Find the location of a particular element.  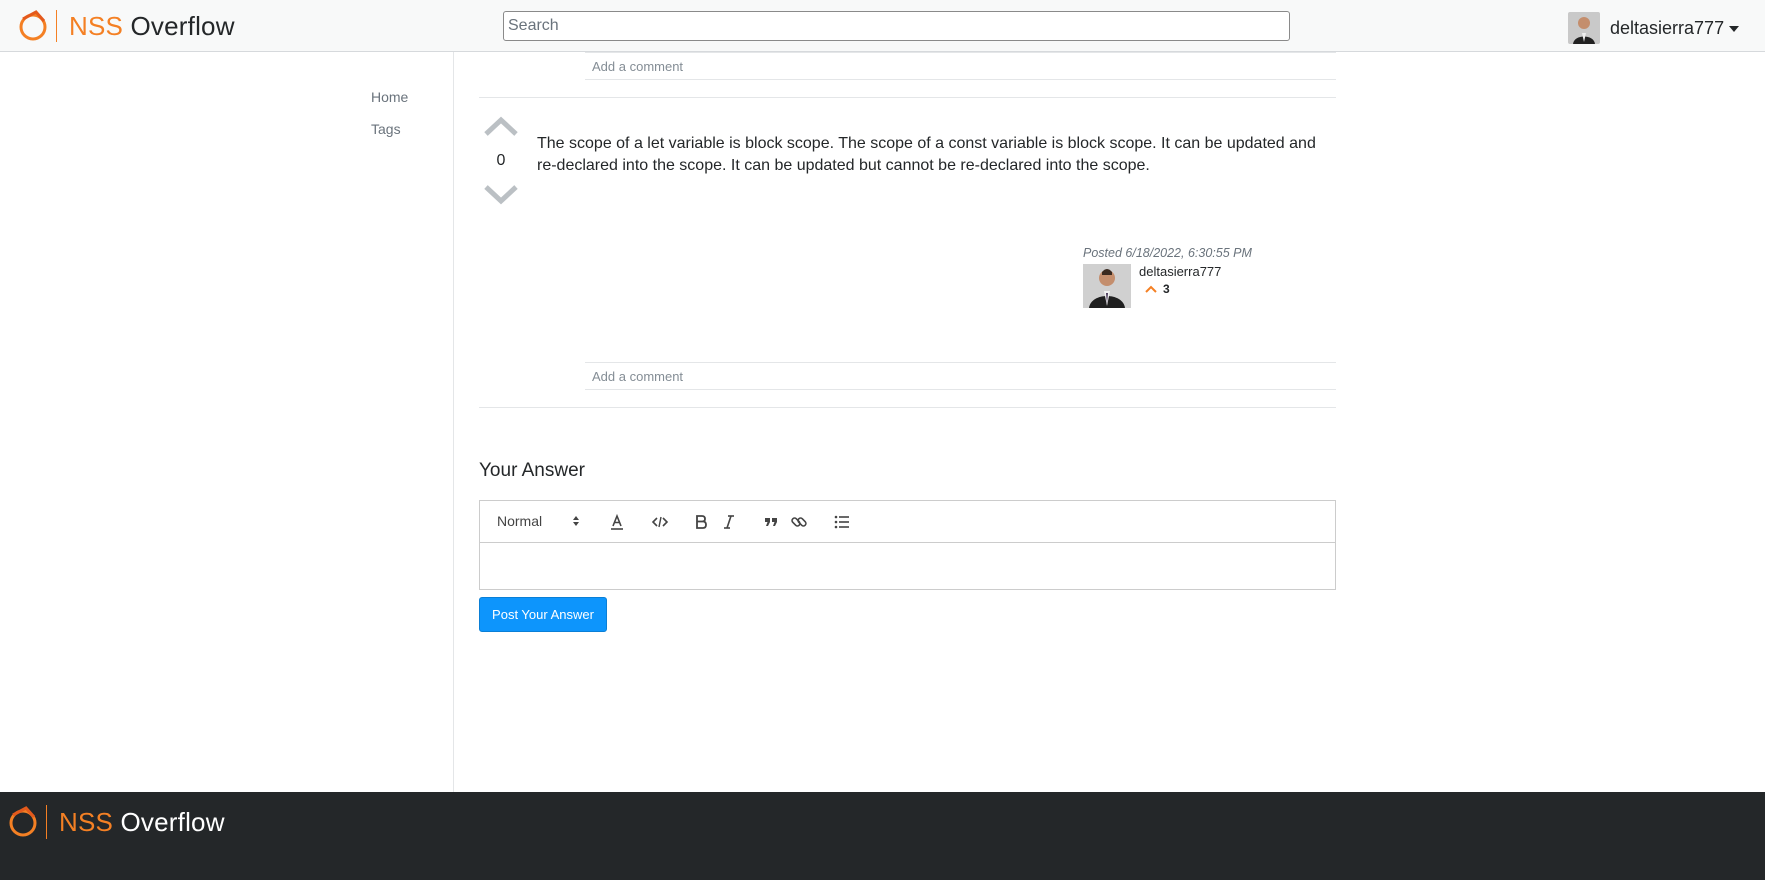

author-name: deltasierra777 is located at coordinates (1180, 271).